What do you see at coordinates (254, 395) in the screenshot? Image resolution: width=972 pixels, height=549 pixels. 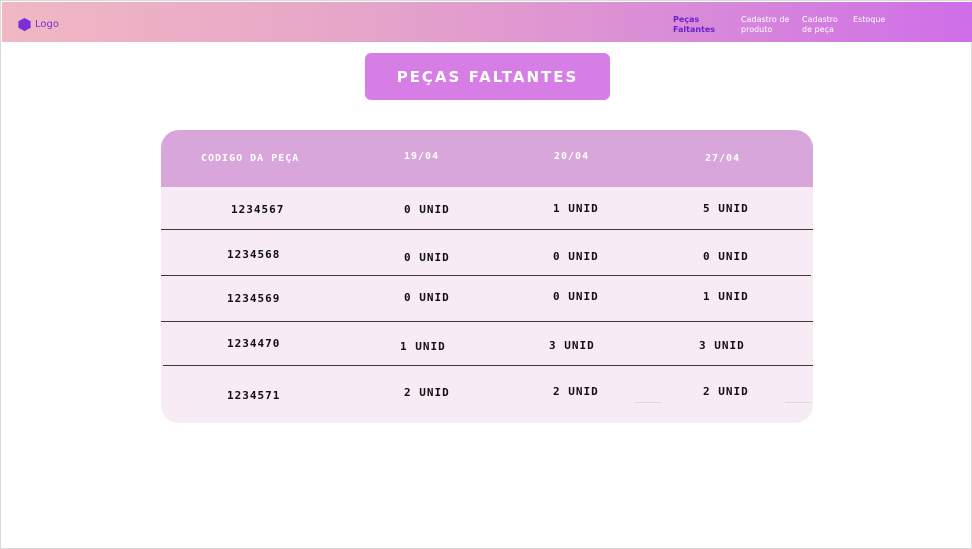 I see `table-cell-code: 1234571` at bounding box center [254, 395].